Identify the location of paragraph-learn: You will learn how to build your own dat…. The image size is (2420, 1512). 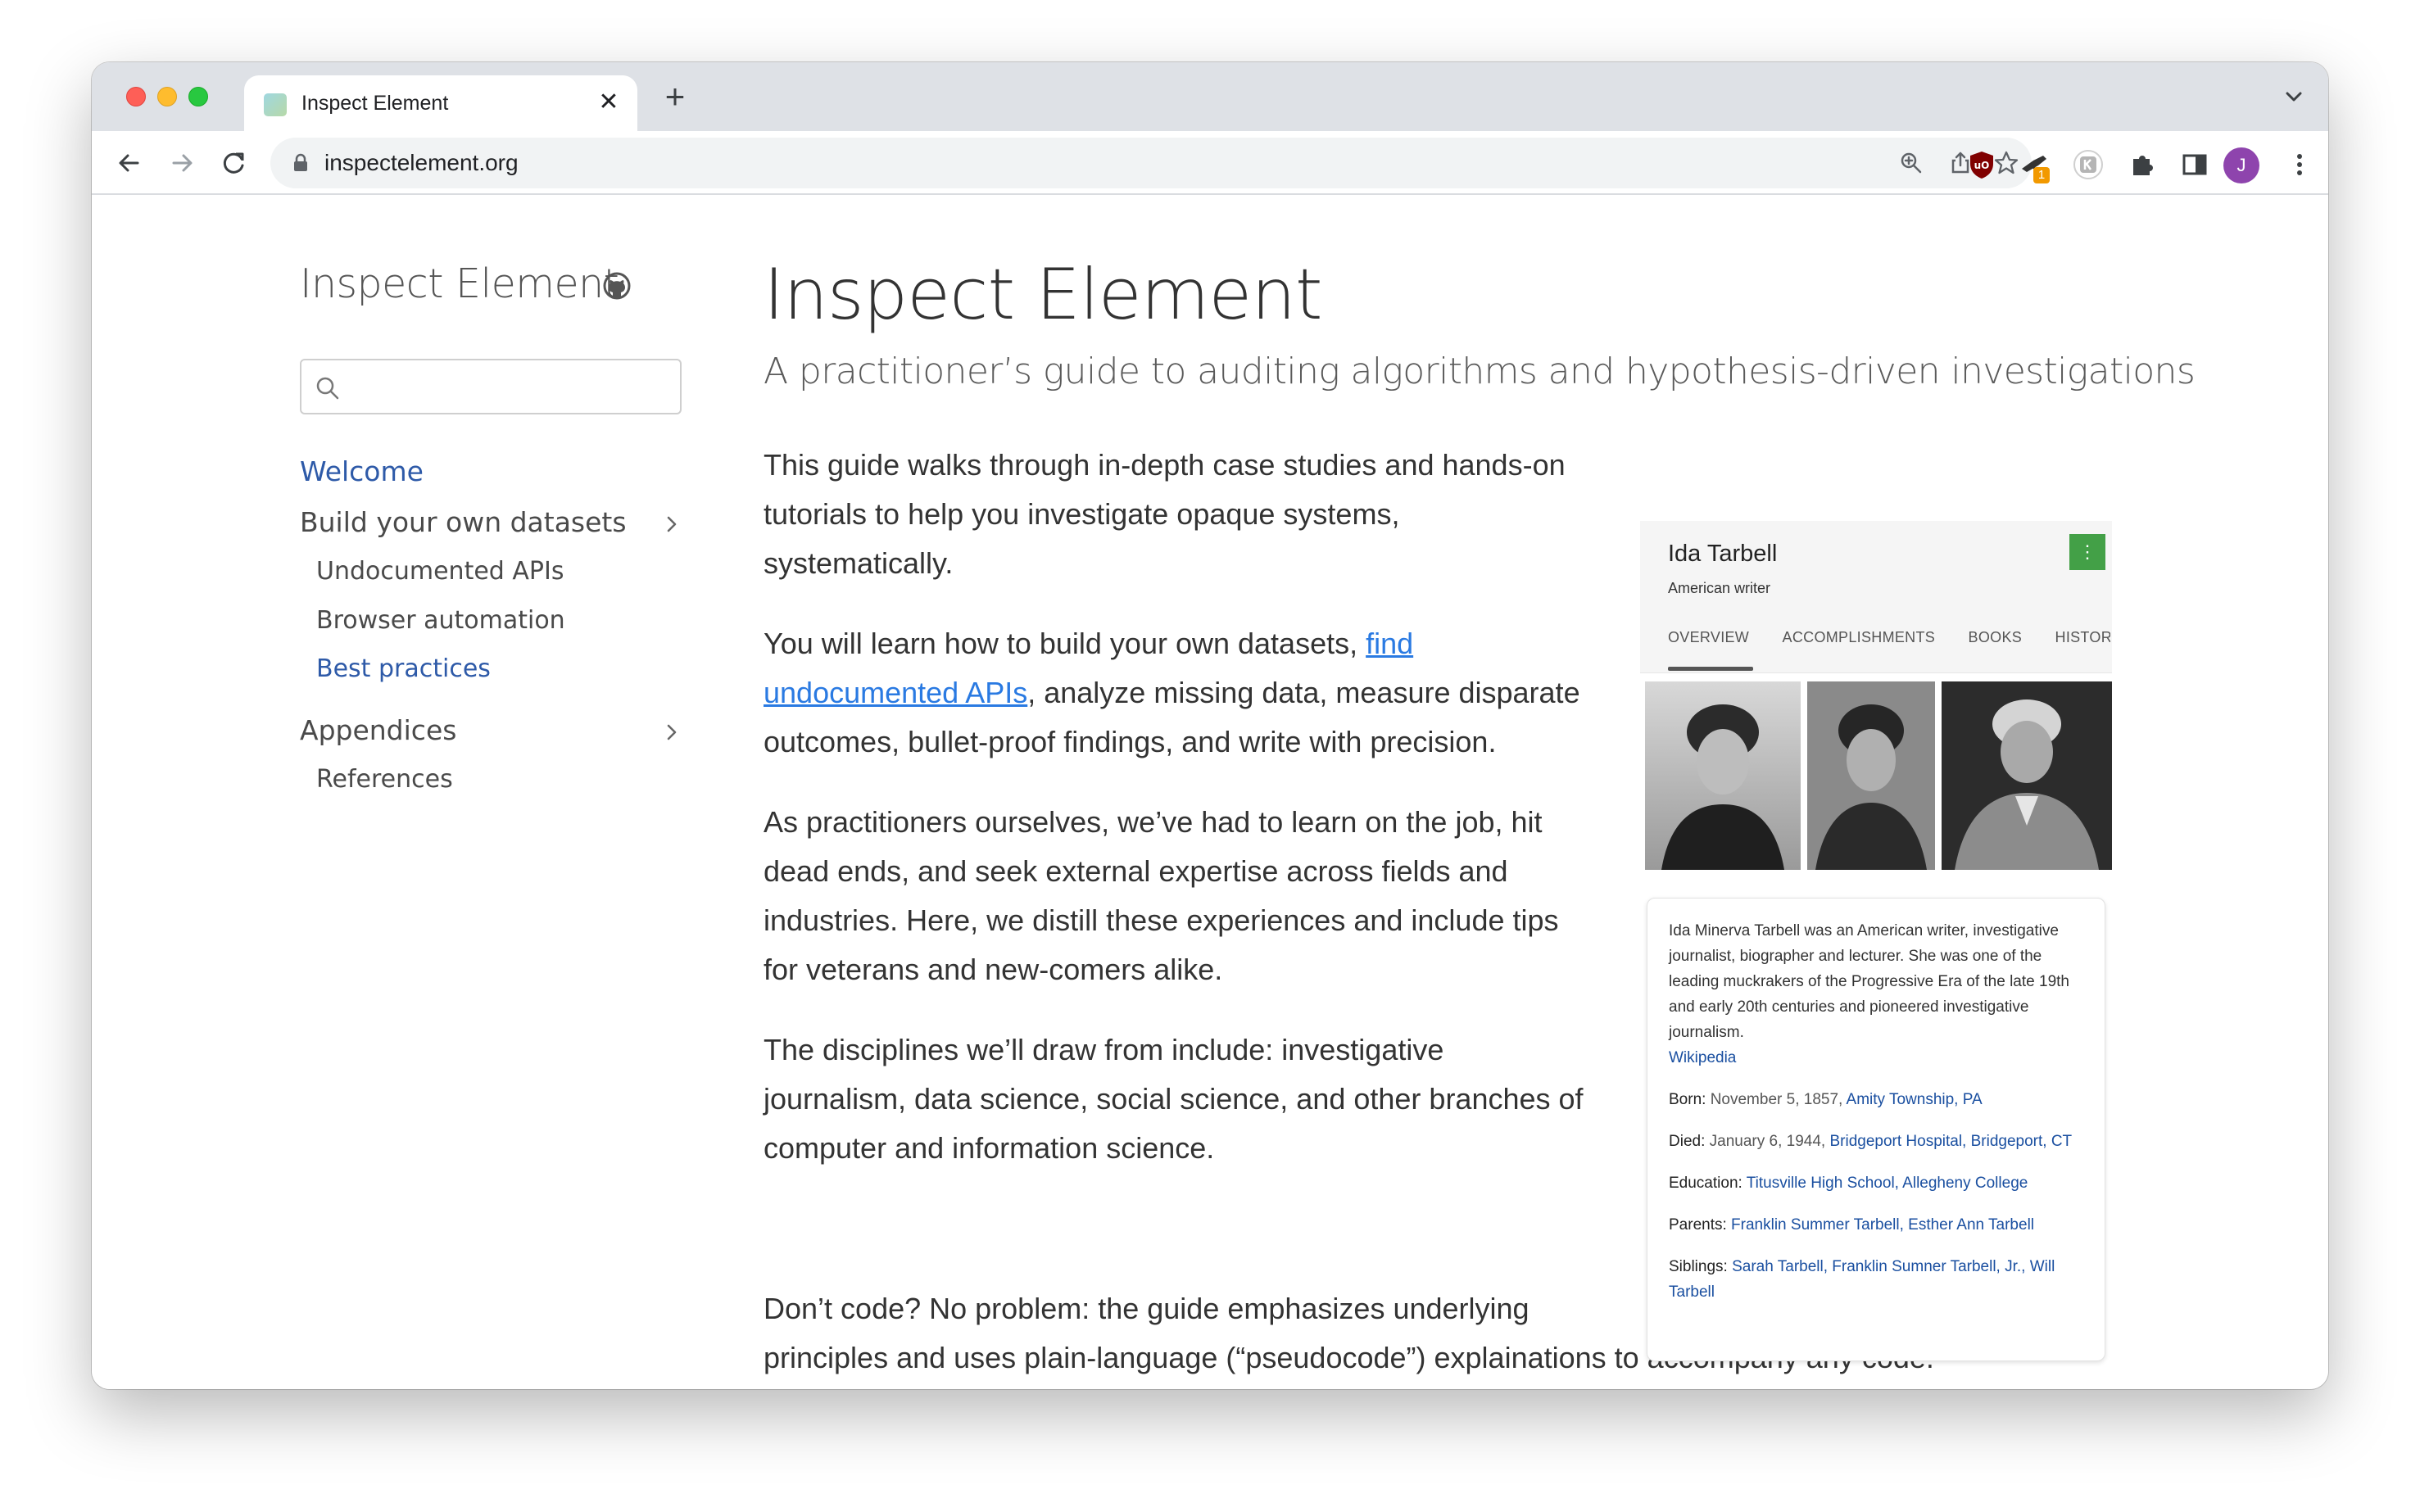
(1177, 693).